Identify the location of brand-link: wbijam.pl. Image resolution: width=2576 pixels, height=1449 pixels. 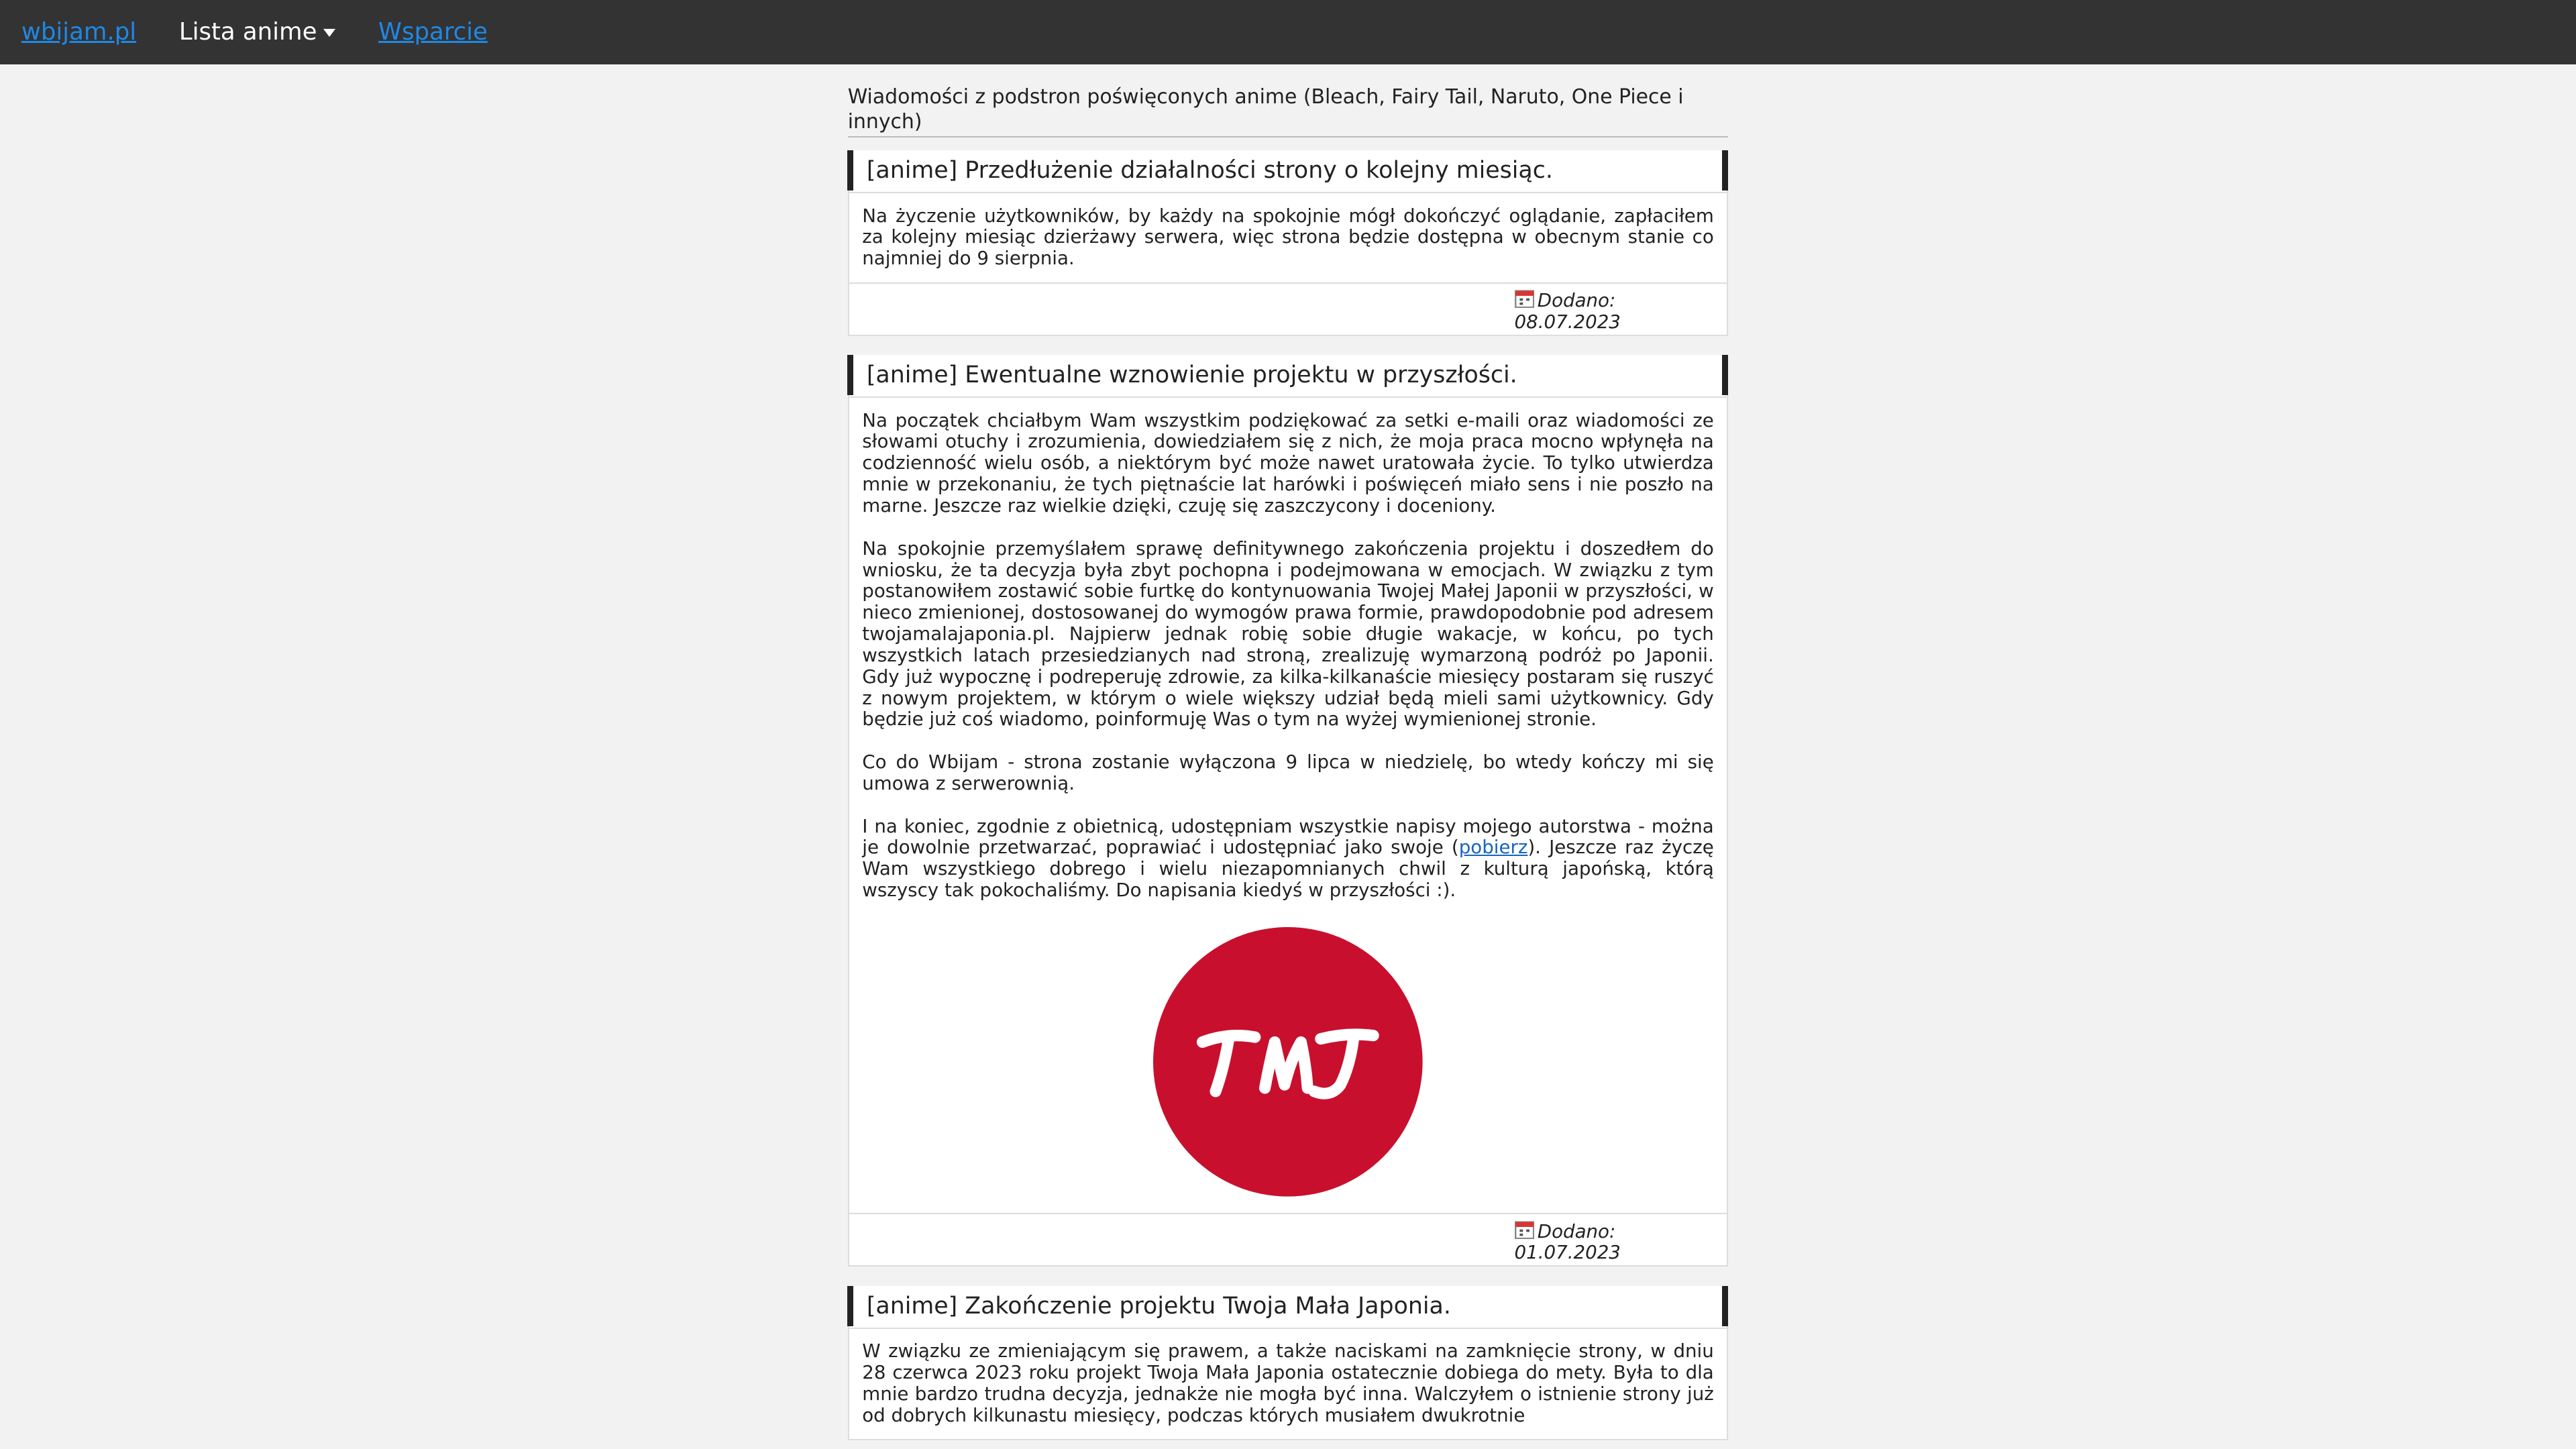
(78, 32).